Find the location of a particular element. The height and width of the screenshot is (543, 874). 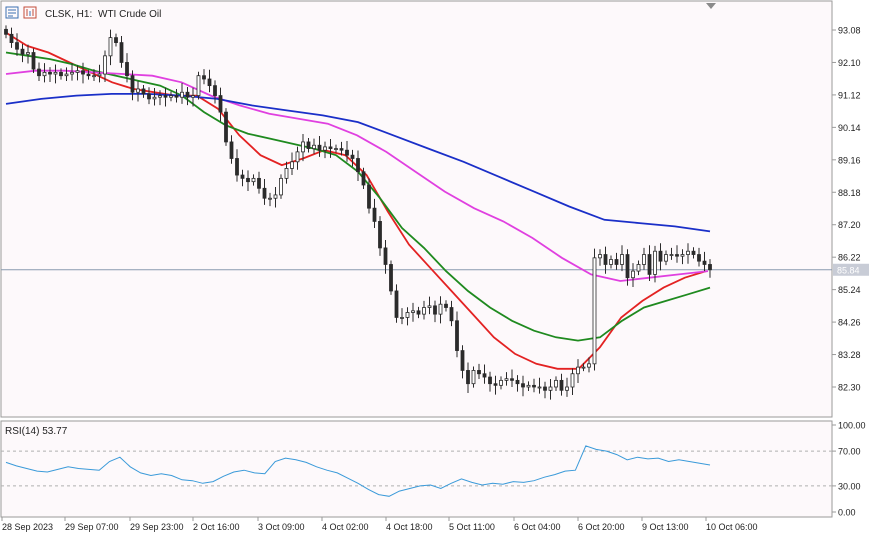

rsi-tick-label: 100.00 is located at coordinates (852, 426).